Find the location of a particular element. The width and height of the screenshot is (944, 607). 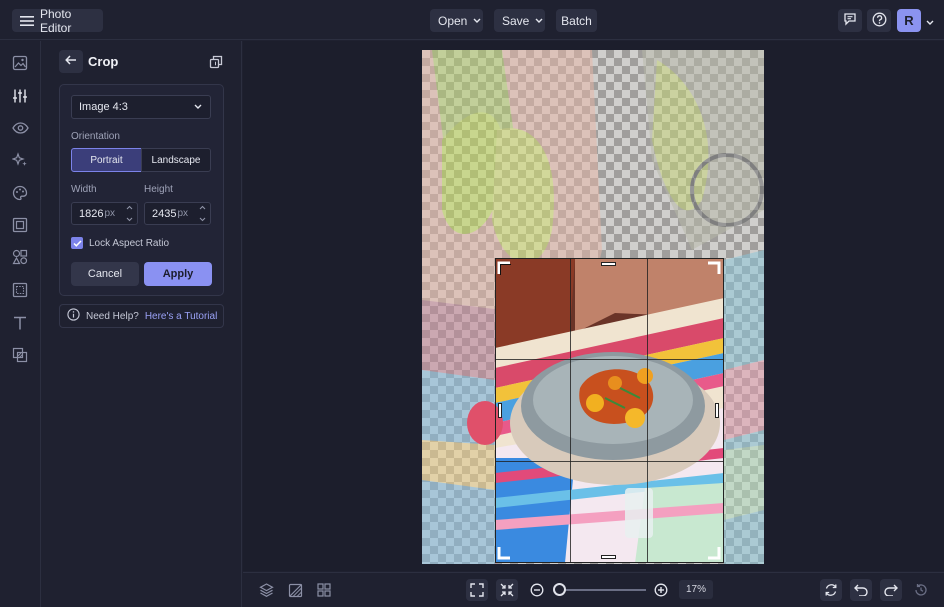

feedback-button is located at coordinates (850, 20).